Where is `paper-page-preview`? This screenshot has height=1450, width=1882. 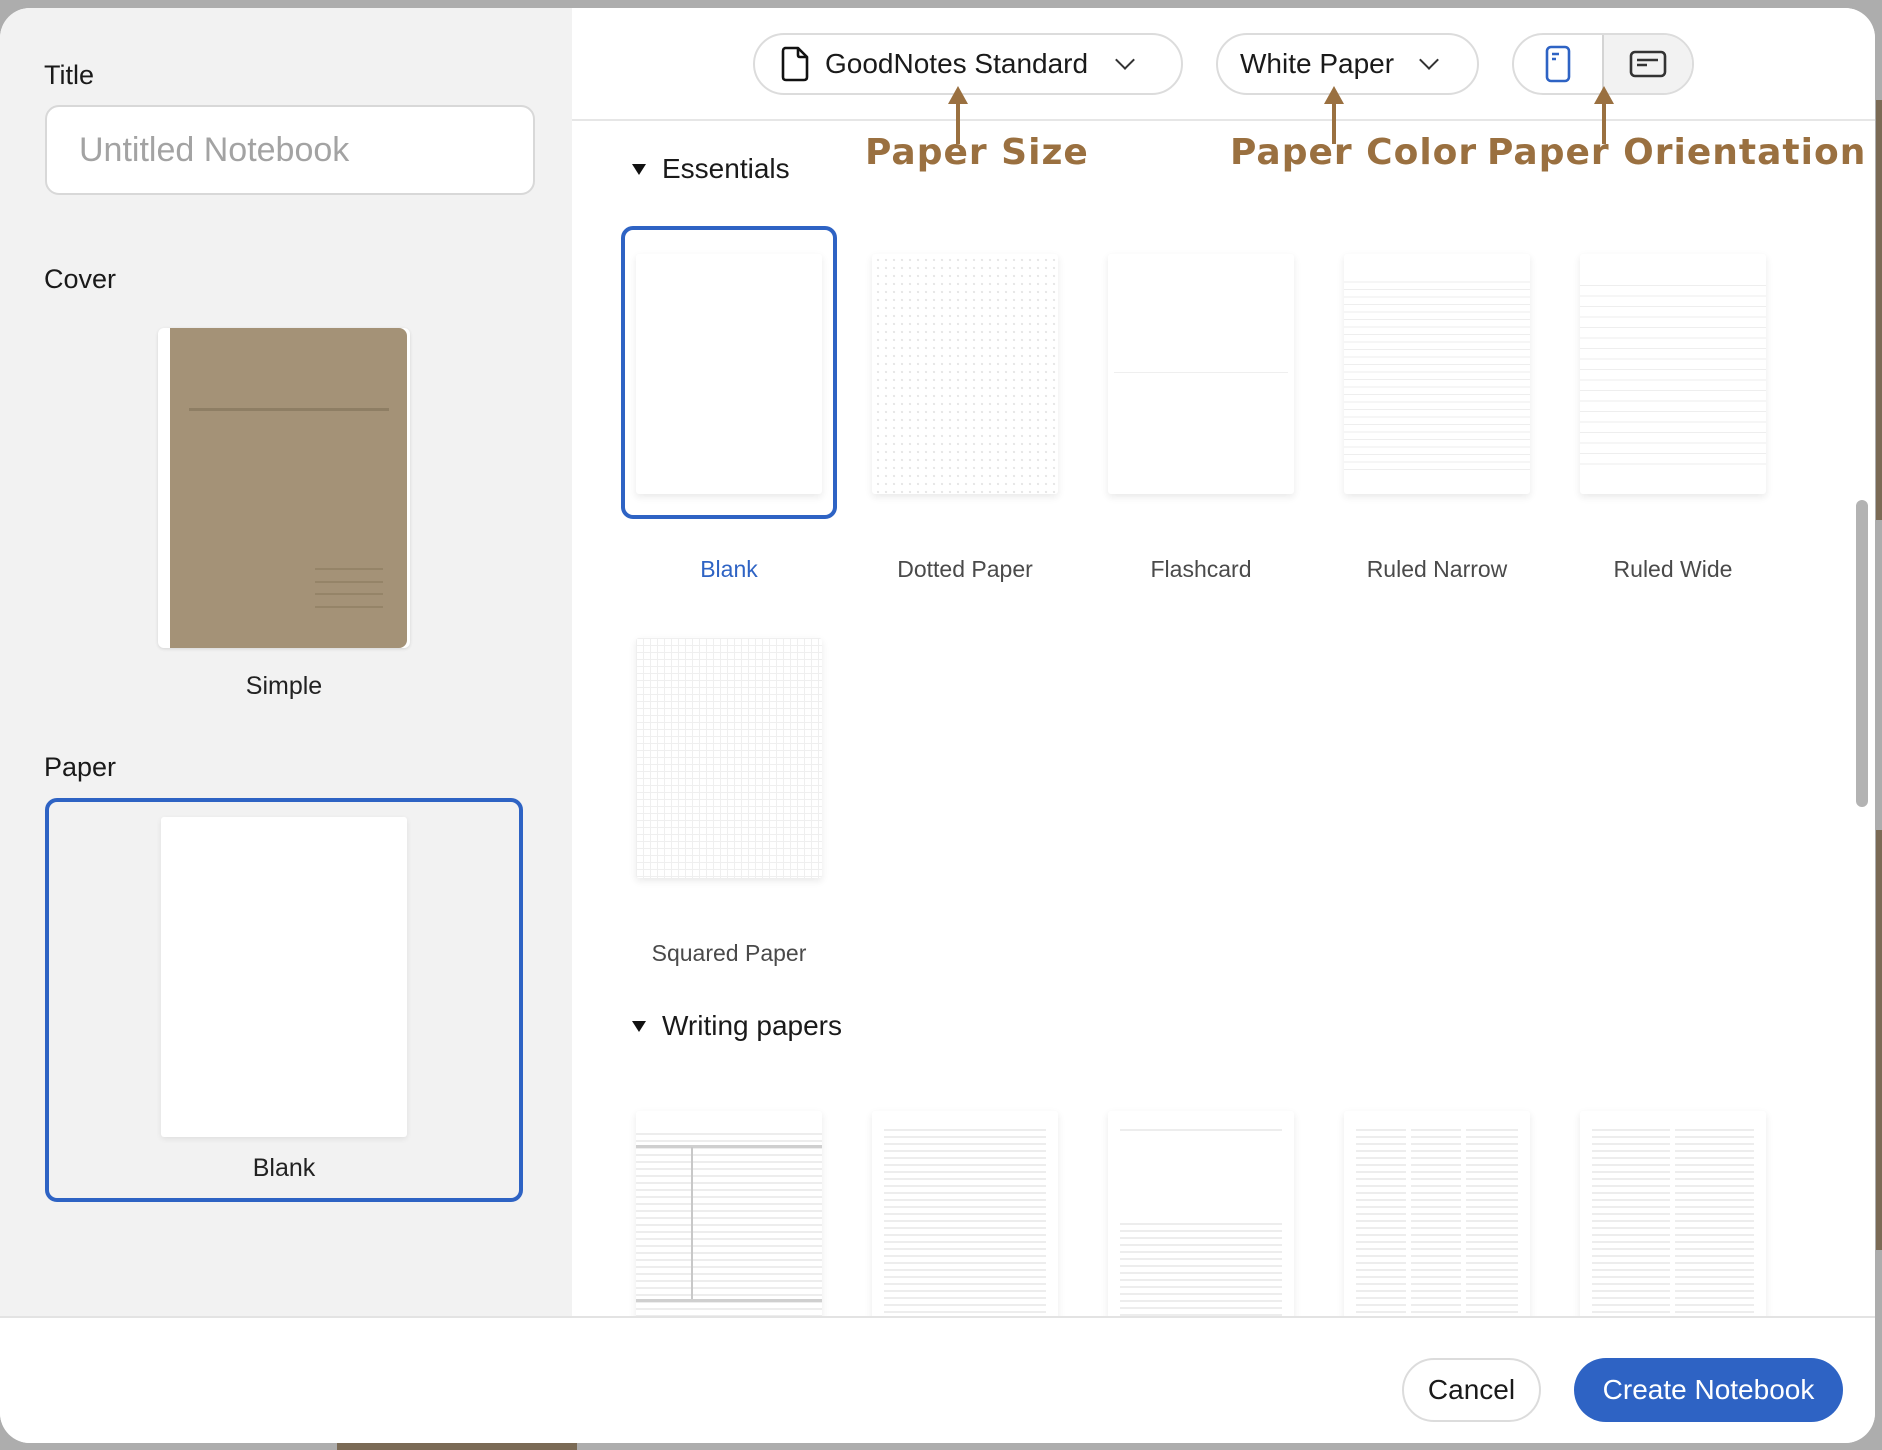
paper-page-preview is located at coordinates (284, 977).